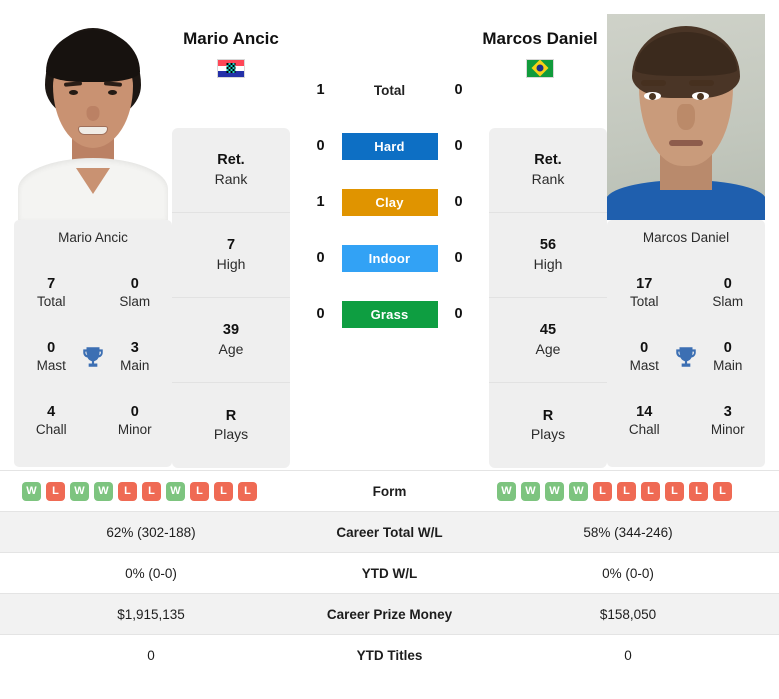 Image resolution: width=779 pixels, height=699 pixels. Describe the element at coordinates (51, 284) in the screenshot. I see `left-titles-total-value: 7` at that location.